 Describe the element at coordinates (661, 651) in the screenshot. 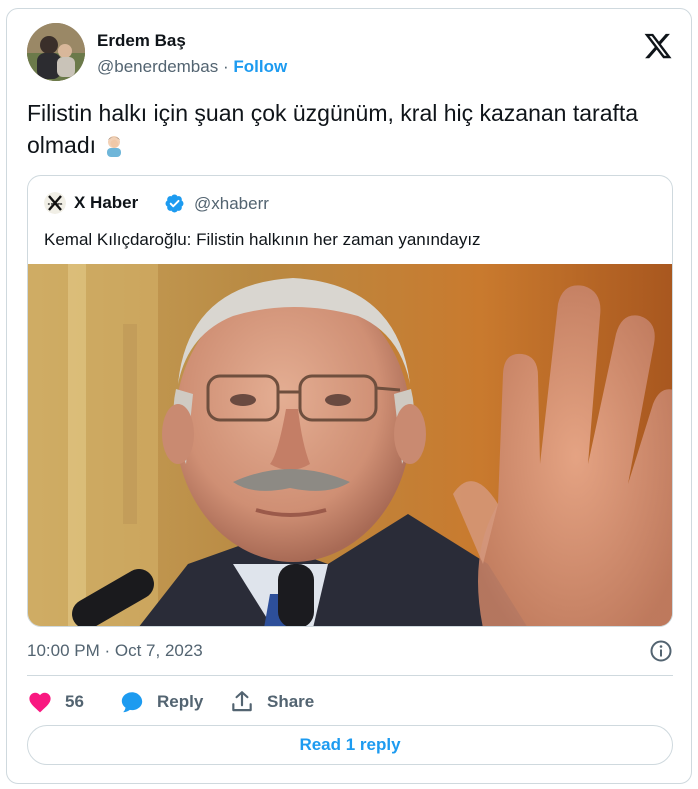

I see `info-icon` at that location.